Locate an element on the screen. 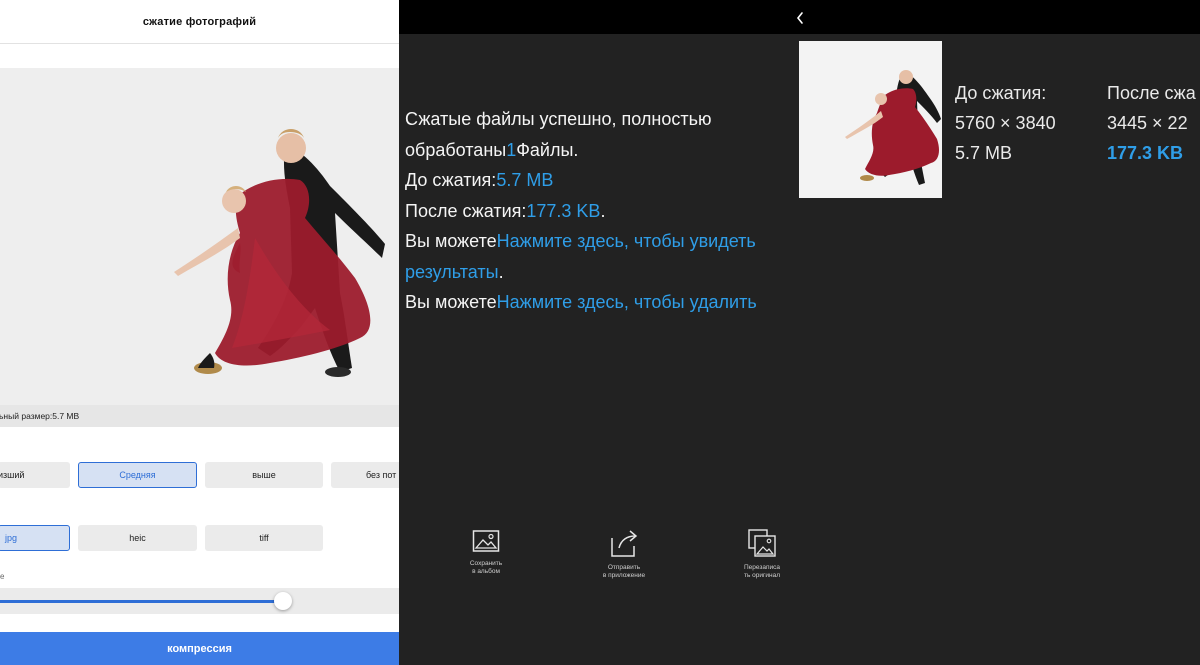  result-line-1: Сжатые файлы успешно, полностью is located at coordinates (558, 119).